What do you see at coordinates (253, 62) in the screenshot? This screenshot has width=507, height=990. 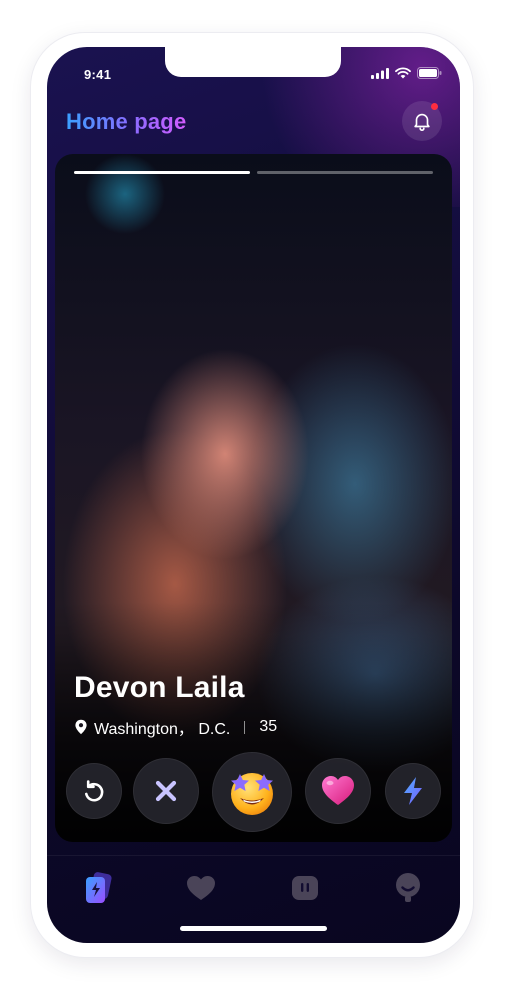 I see `device-notch` at bounding box center [253, 62].